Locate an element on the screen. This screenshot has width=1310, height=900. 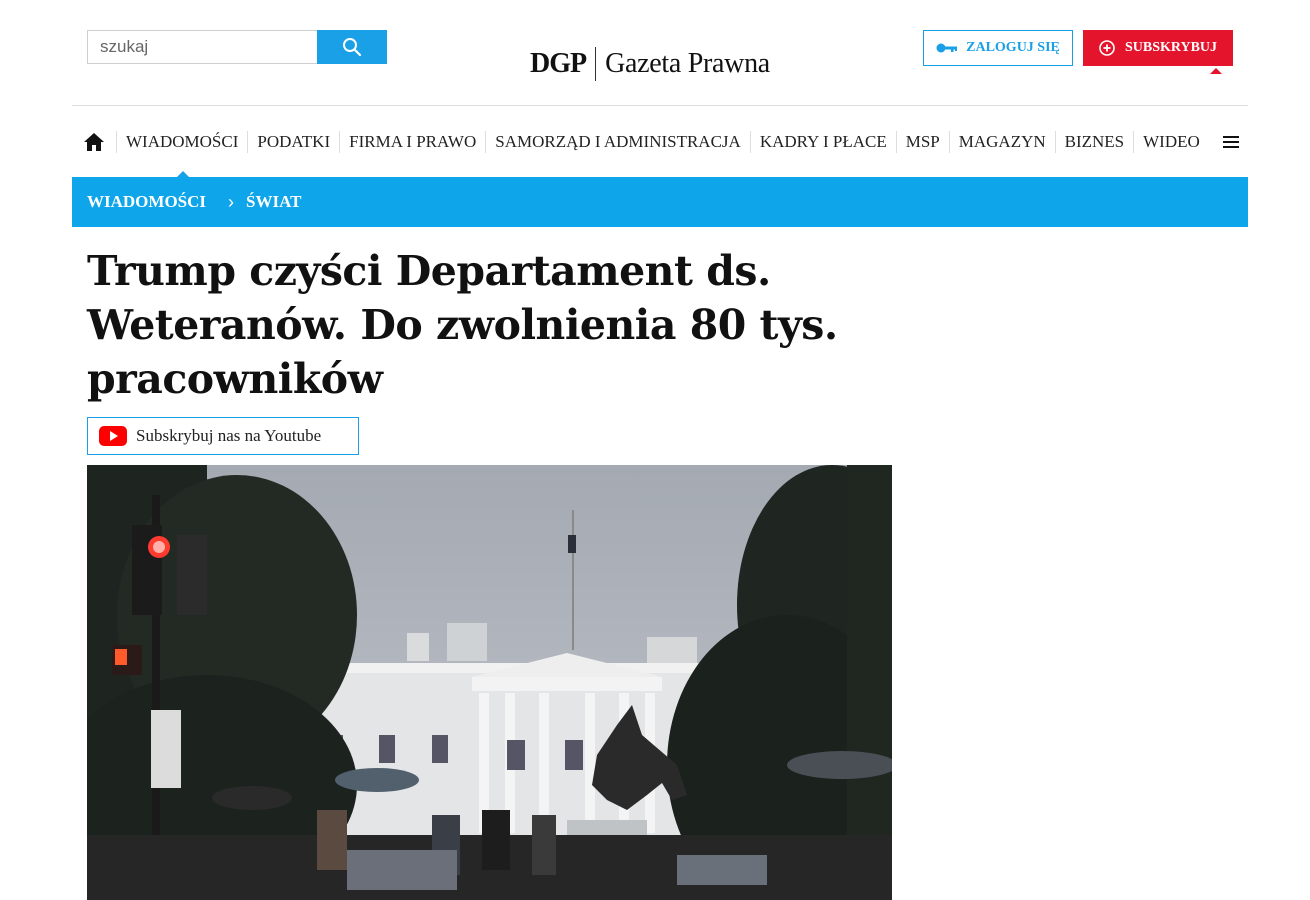
search-icon is located at coordinates (352, 47).